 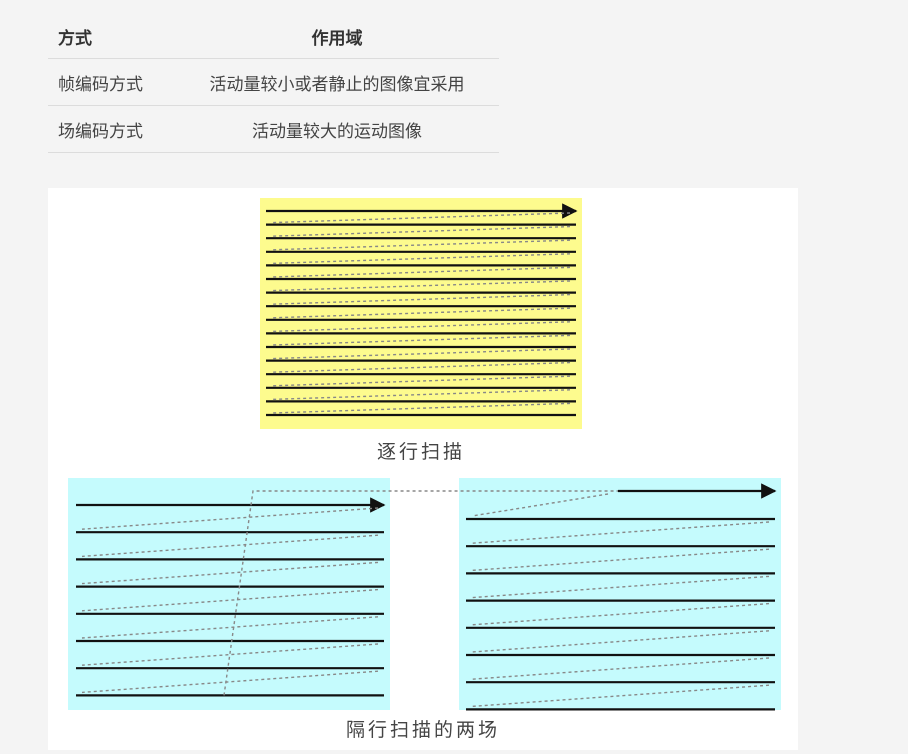 I want to click on progressive-caption: 逐行扫描, so click(x=421, y=452).